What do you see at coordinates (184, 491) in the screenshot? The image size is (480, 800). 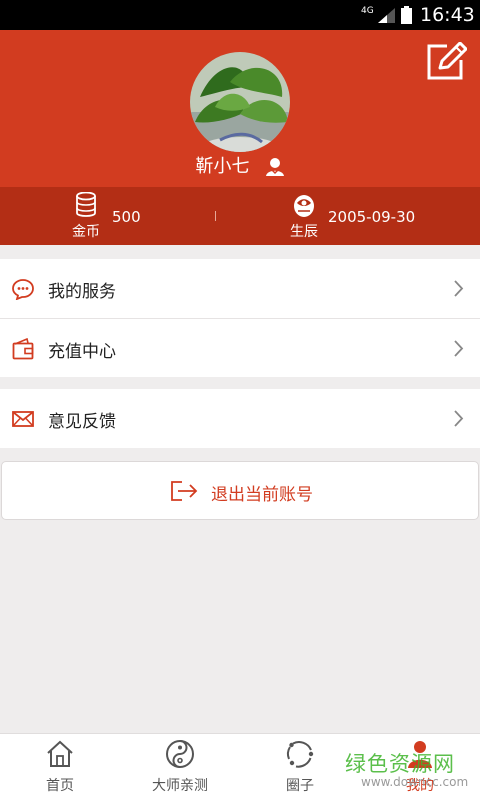 I see `logout-icon` at bounding box center [184, 491].